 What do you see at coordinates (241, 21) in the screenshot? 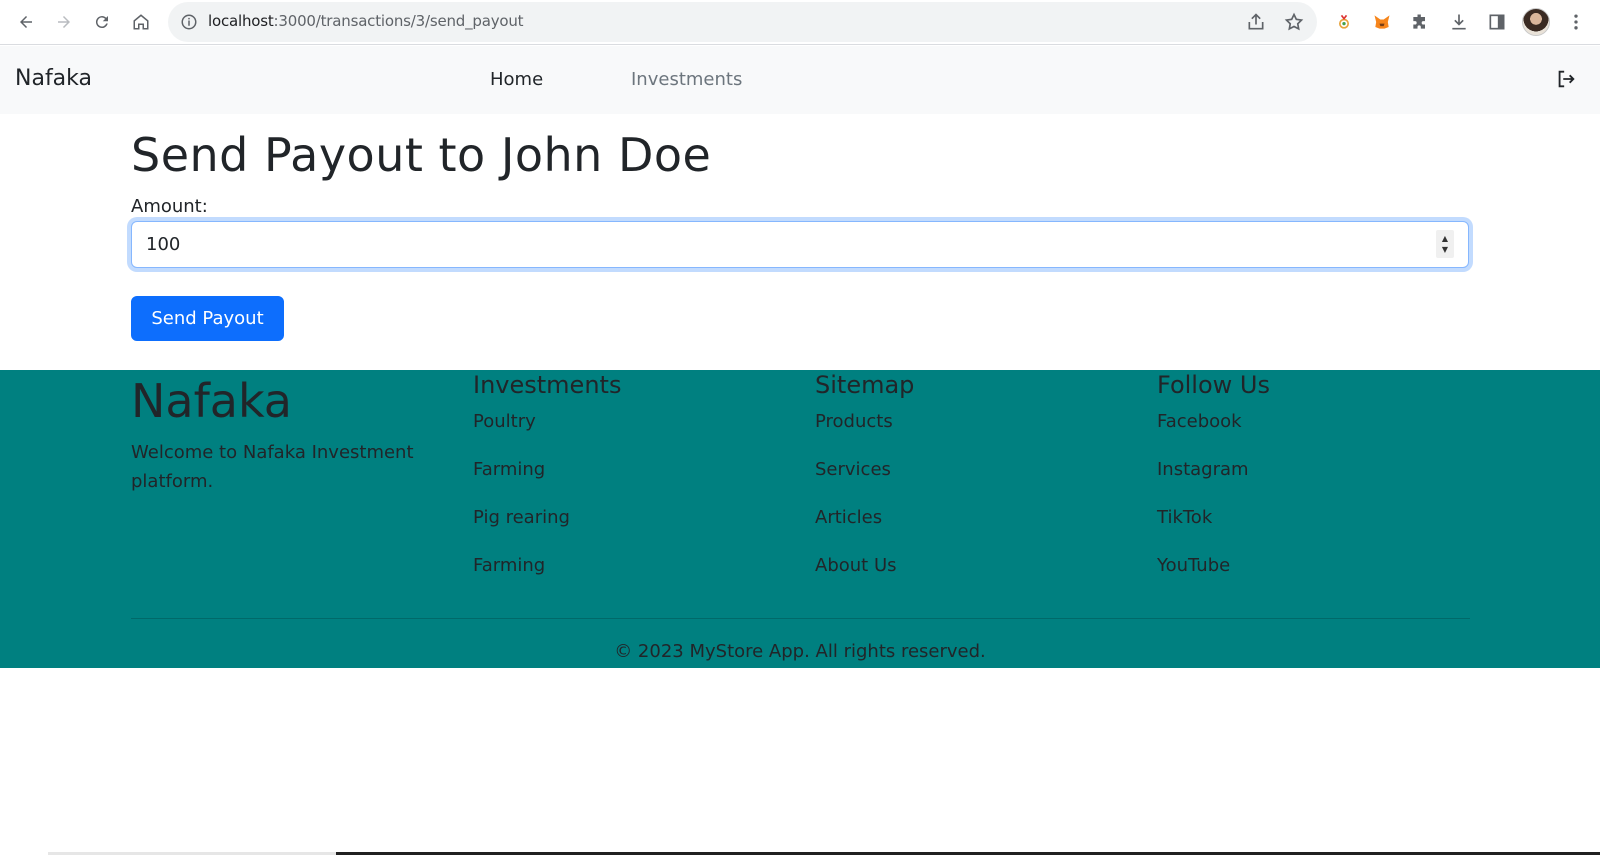
I see `url-host: localhost` at bounding box center [241, 21].